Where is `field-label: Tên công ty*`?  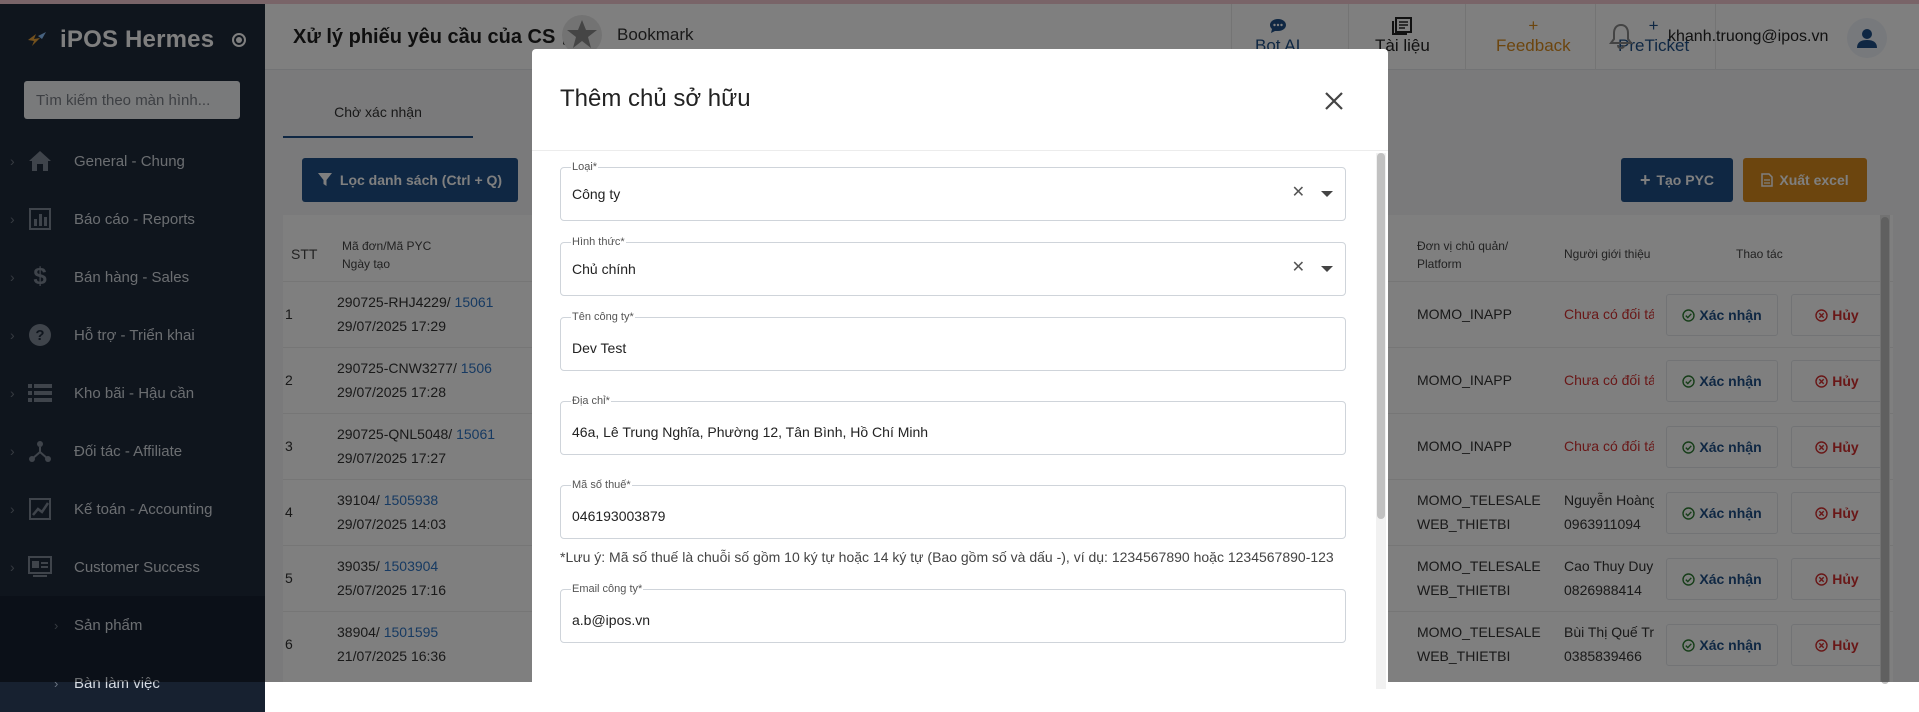
field-label: Tên công ty* is located at coordinates (603, 317).